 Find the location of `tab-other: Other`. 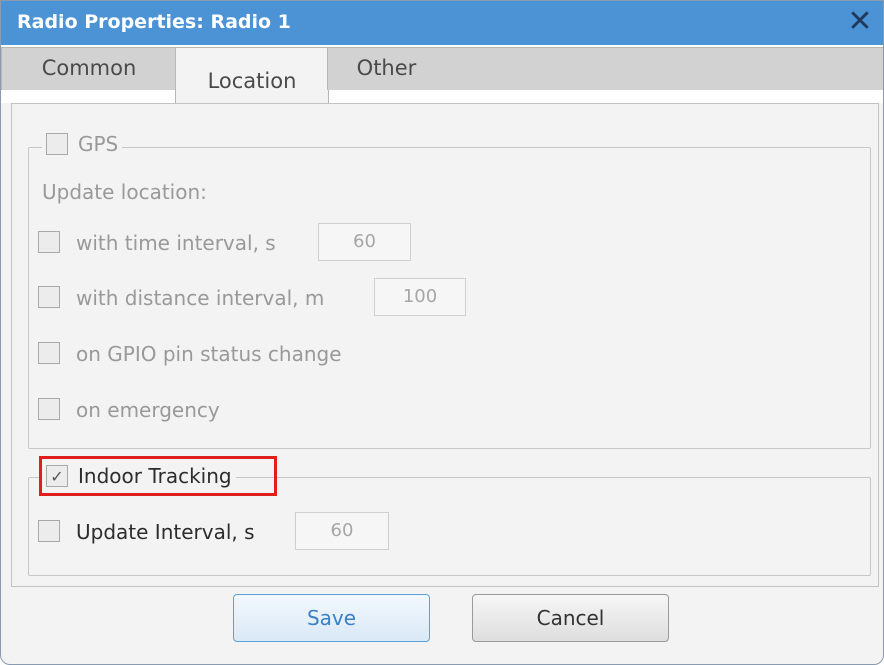

tab-other: Other is located at coordinates (386, 68).